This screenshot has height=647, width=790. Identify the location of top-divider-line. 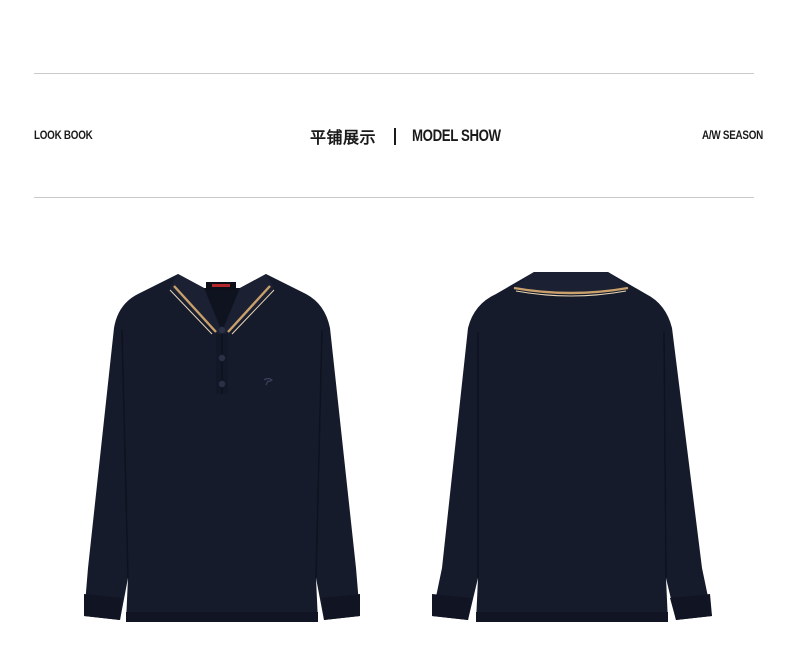
(394, 73).